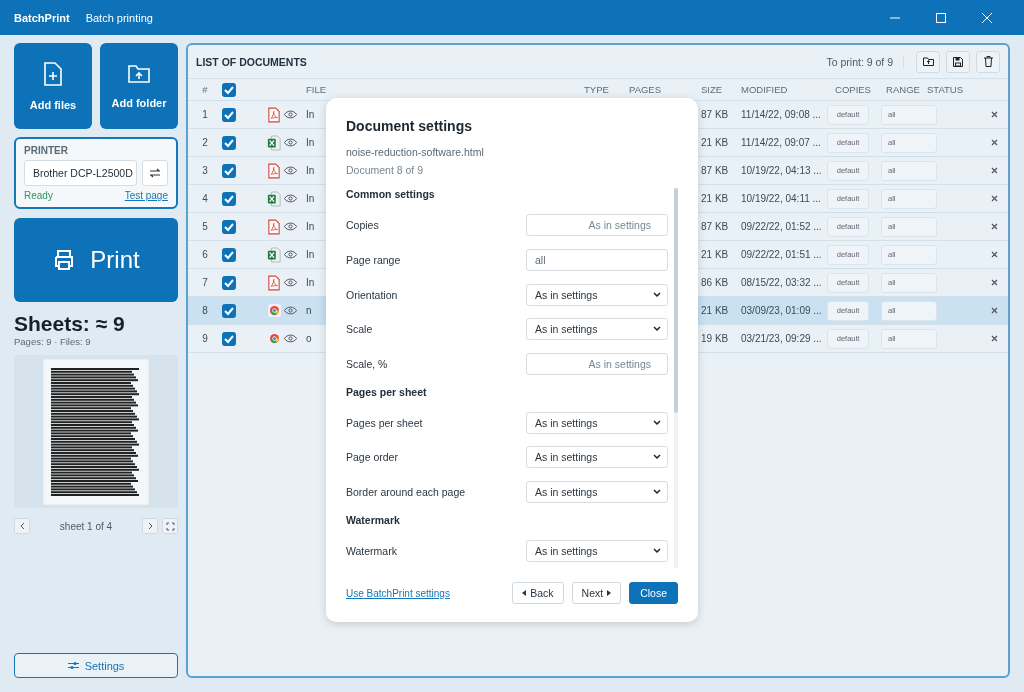 The height and width of the screenshot is (692, 1024). I want to click on column-header: TYPE, so click(597, 89).